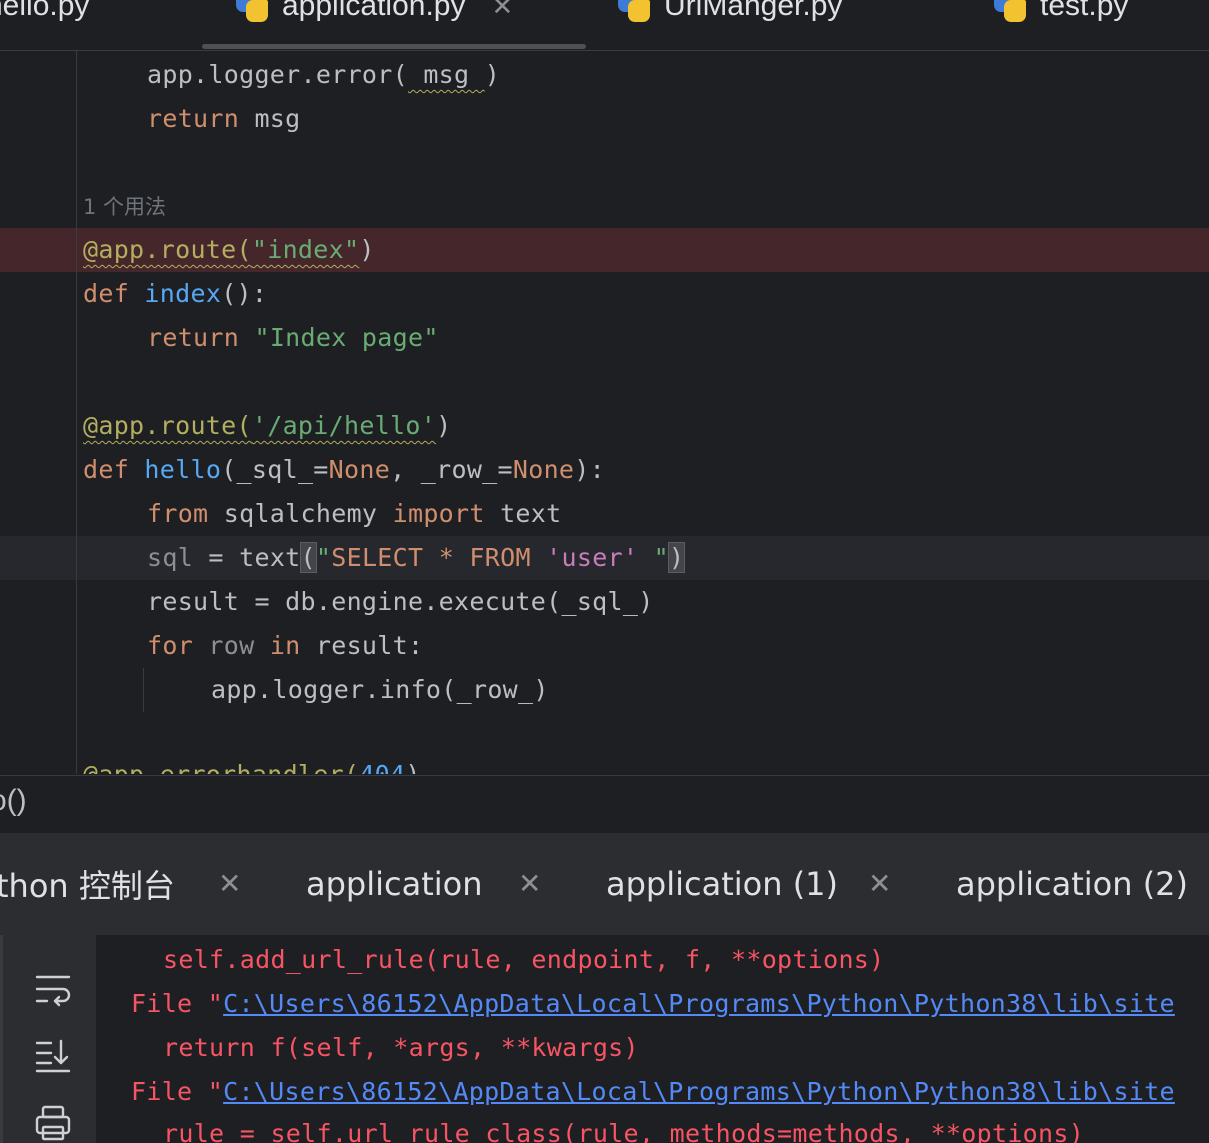 Image resolution: width=1209 pixels, height=1143 pixels. I want to click on tab-application-py: application.py ✕, so click(373, 13).